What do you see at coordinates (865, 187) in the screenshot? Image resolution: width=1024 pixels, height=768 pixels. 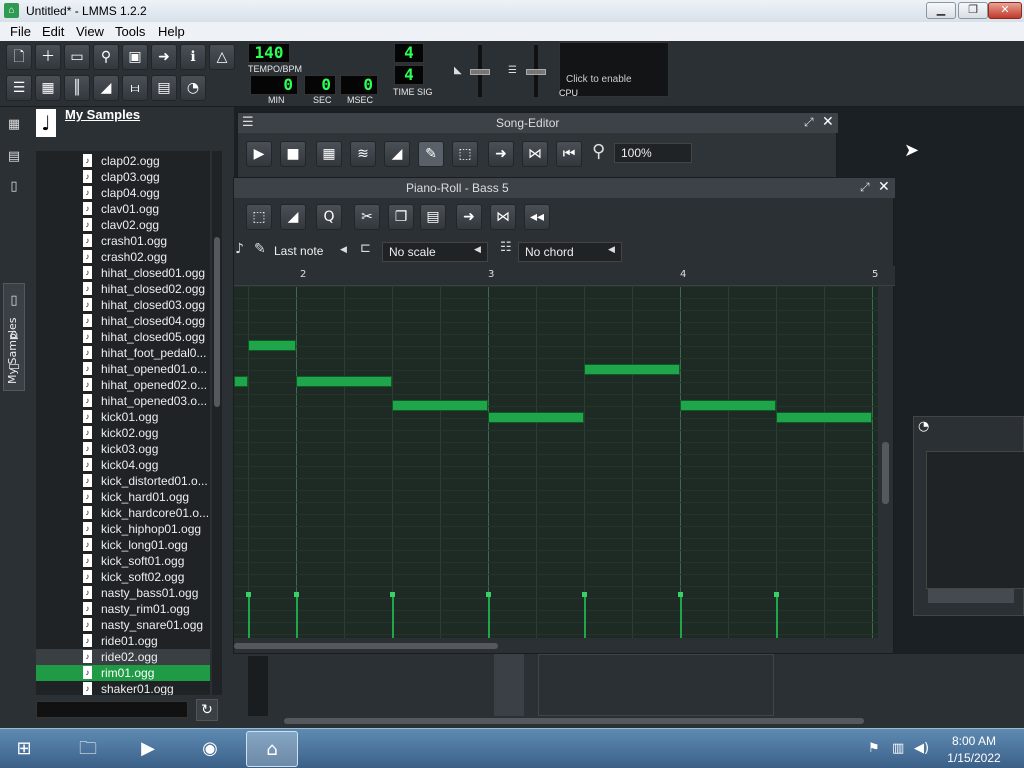 I see `piano-roll-maximize-icon: ⤢` at bounding box center [865, 187].